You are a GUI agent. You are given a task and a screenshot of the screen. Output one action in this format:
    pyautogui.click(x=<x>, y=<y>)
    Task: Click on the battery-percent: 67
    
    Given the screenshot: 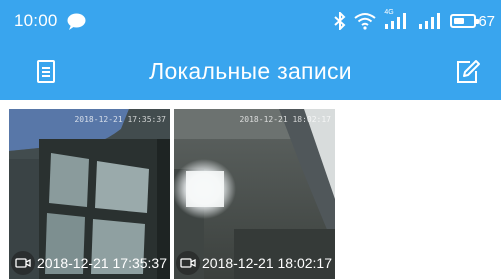 What is the action you would take?
    pyautogui.click(x=486, y=21)
    